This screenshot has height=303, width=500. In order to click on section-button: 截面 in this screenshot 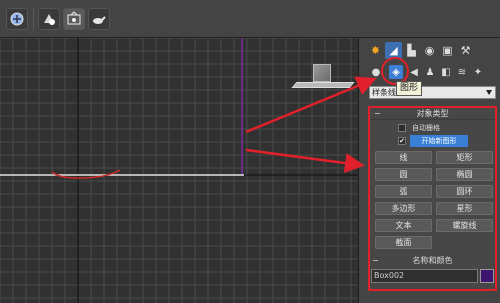, I will do `click(403, 242)`.